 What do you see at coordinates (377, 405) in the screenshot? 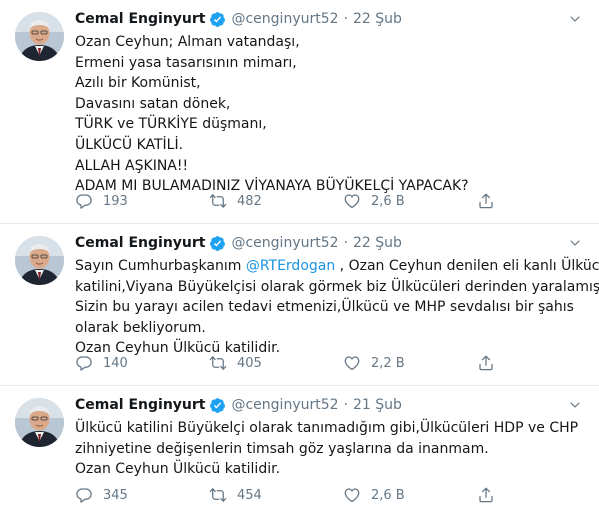
I see `tweet-timestamp: 21 Şub` at bounding box center [377, 405].